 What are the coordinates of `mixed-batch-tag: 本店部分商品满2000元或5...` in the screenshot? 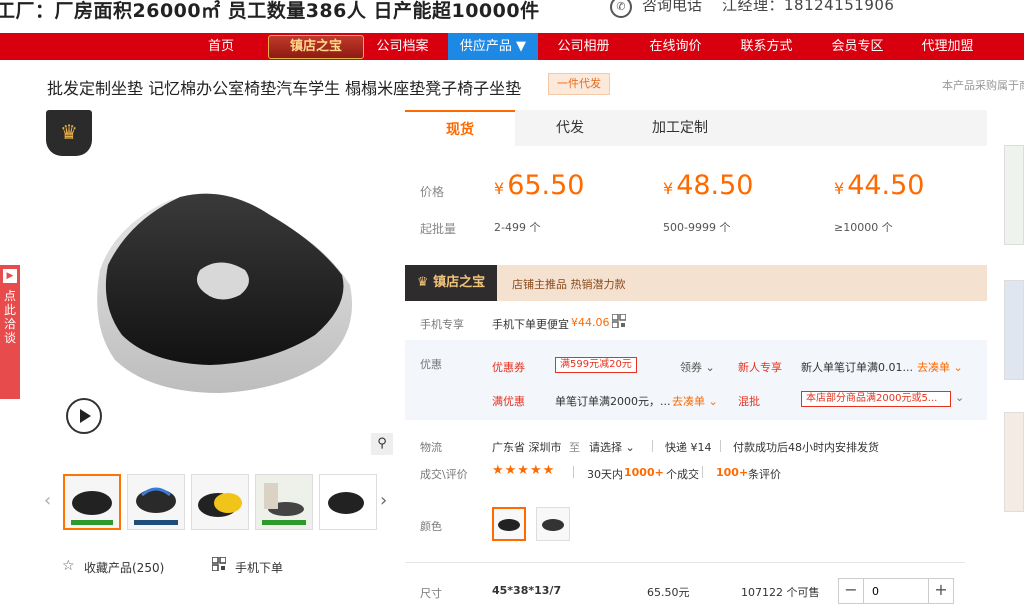 It's located at (876, 399).